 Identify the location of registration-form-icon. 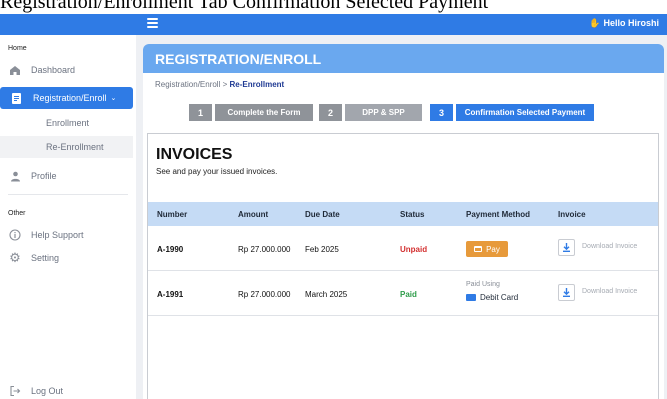
(17, 98).